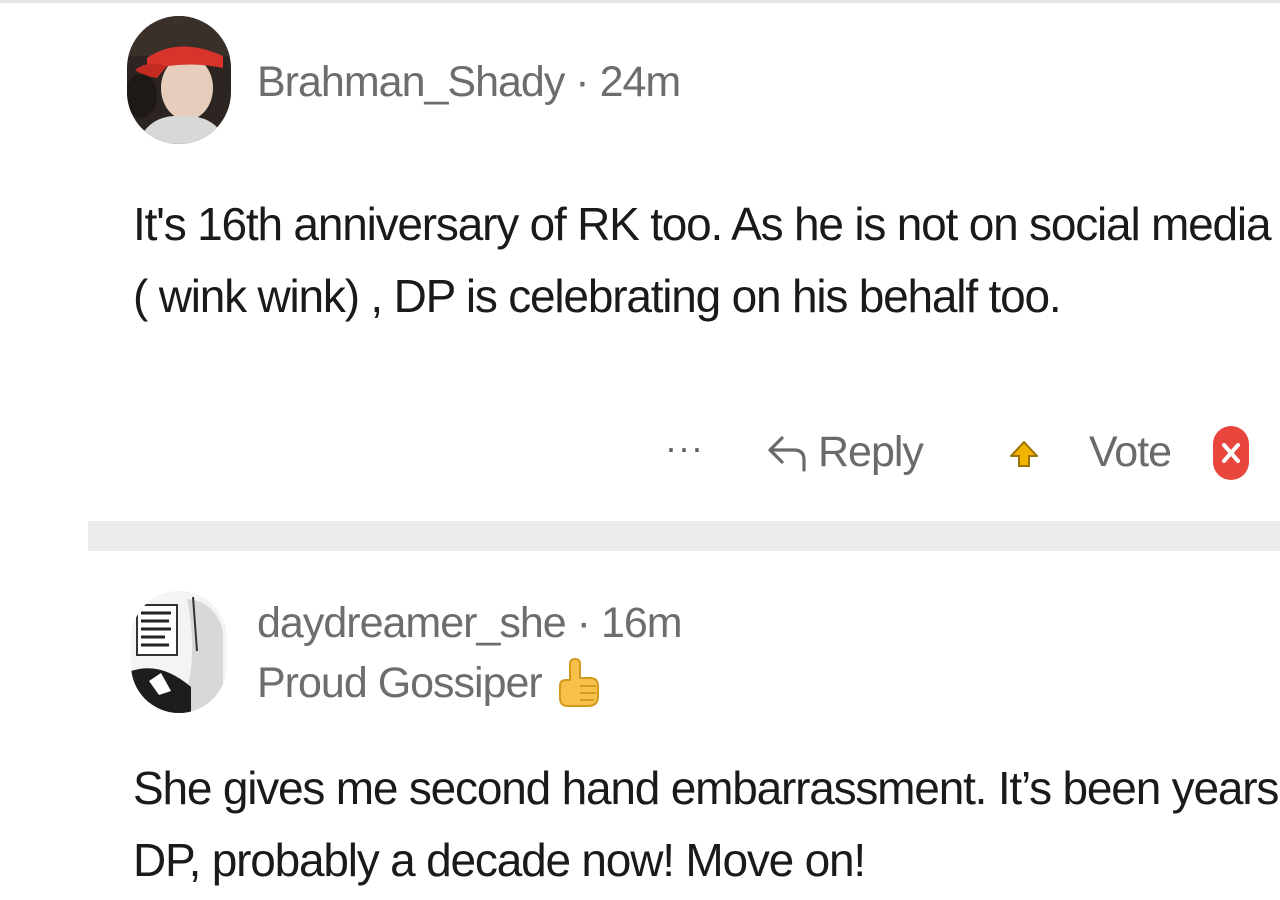  Describe the element at coordinates (787, 454) in the screenshot. I see `reply-arrow-icon` at that location.